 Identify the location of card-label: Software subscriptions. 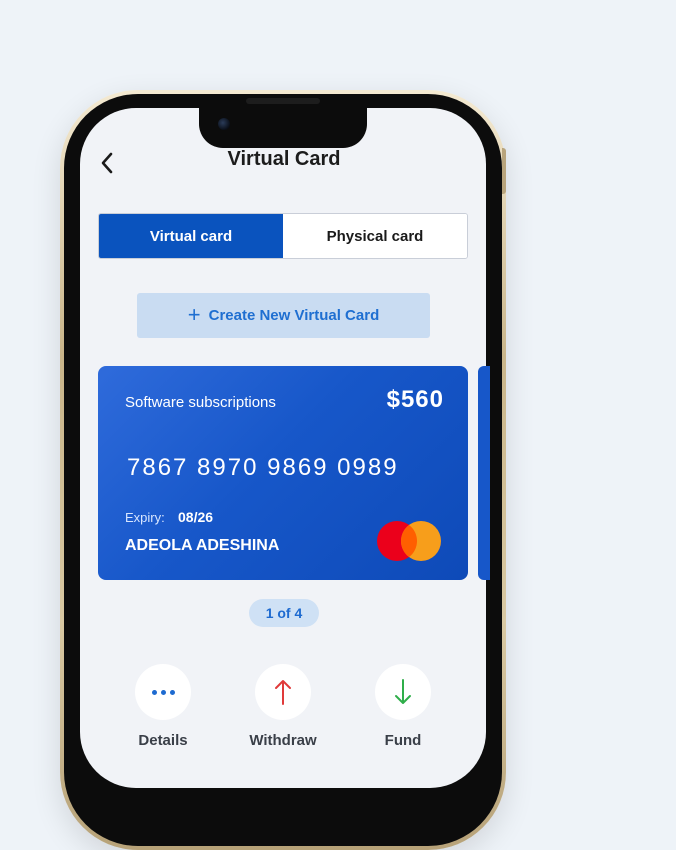
(200, 402).